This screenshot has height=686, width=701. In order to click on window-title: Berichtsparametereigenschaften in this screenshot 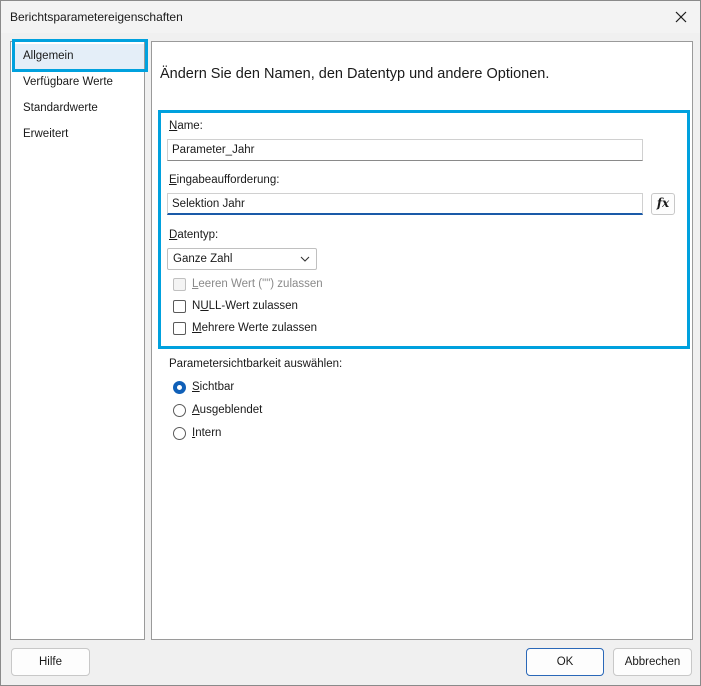, I will do `click(96, 17)`.